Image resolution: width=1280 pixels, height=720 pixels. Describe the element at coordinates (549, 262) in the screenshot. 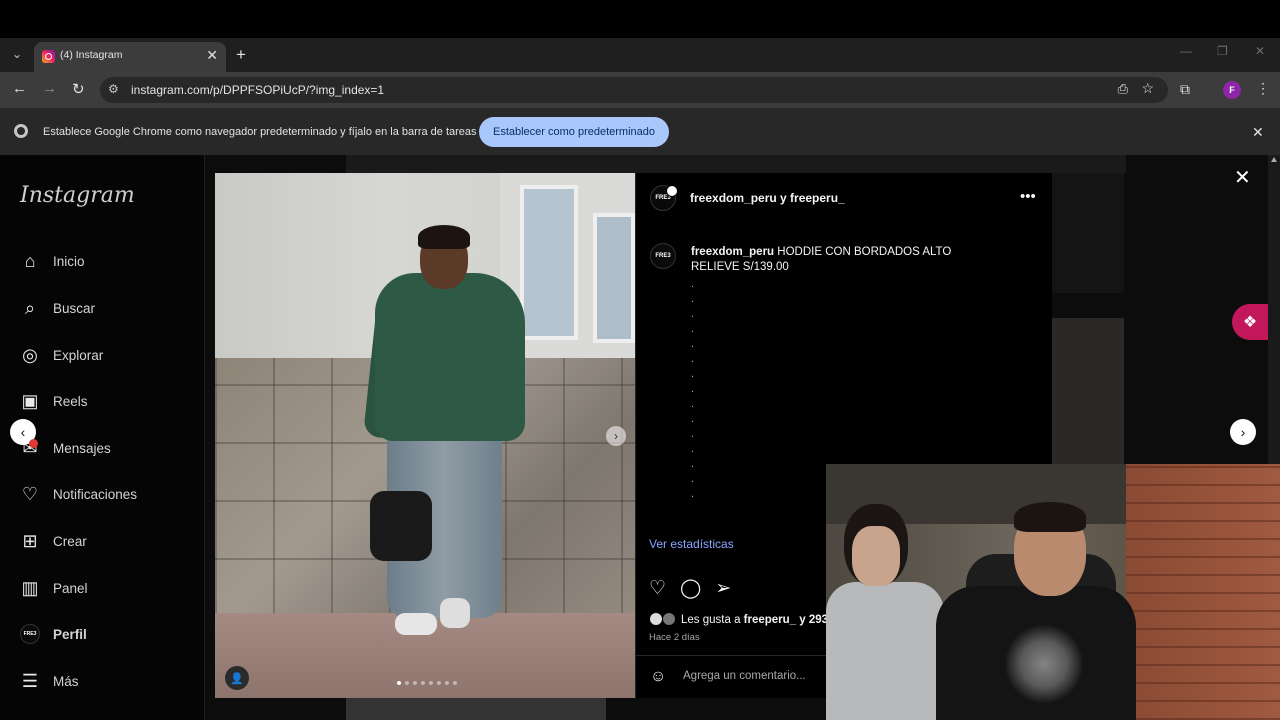

I see `photo-window` at that location.